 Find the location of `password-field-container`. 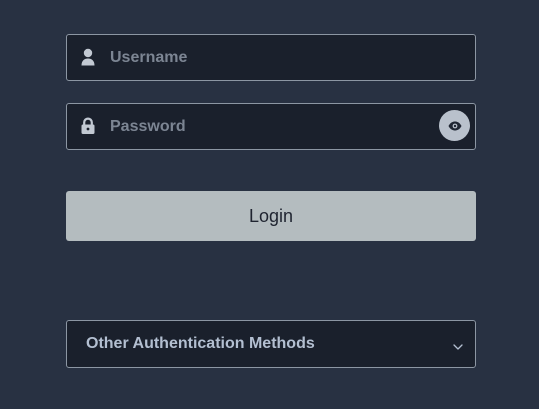

password-field-container is located at coordinates (271, 126).